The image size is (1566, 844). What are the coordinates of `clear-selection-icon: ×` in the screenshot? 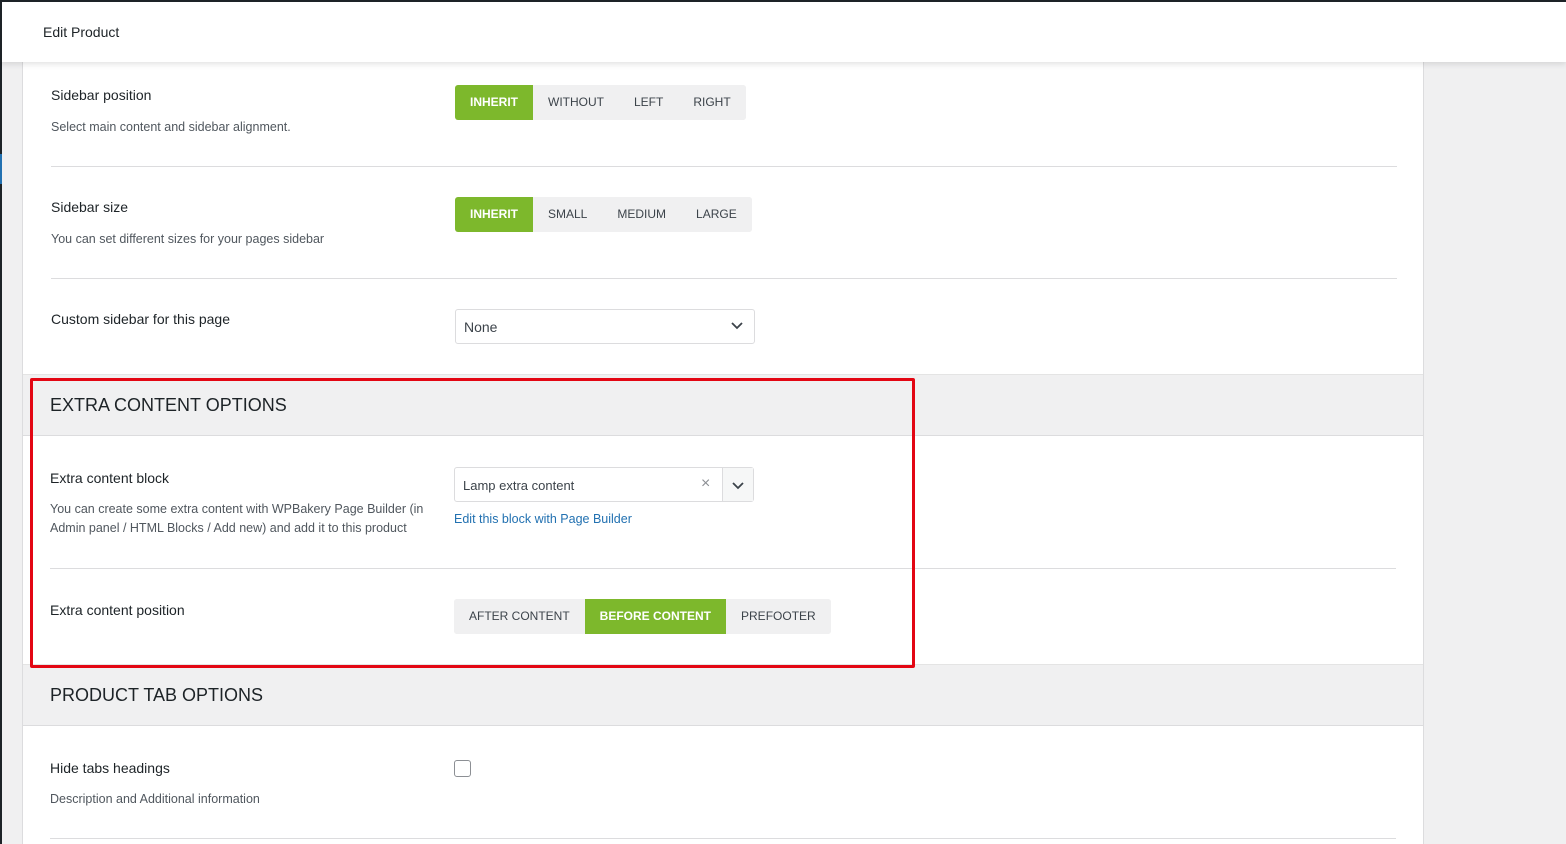 It's located at (705, 484).